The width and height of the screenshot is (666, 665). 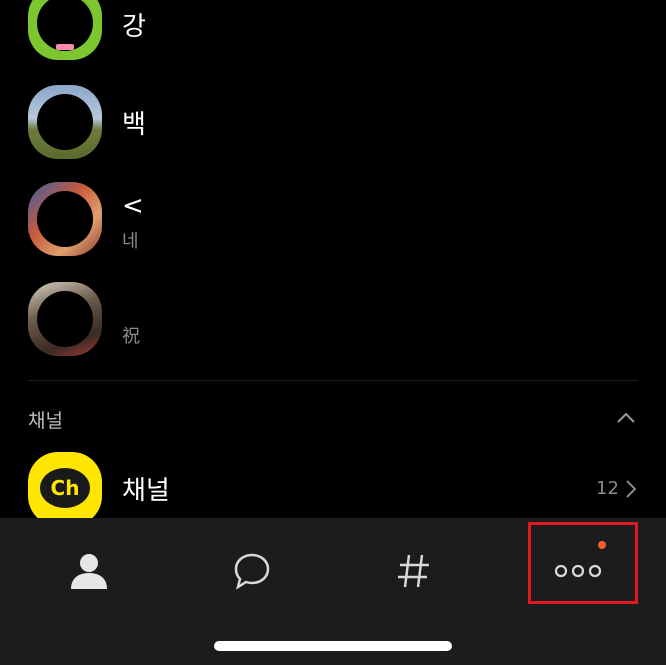 I want to click on channel-section-title: 채널, so click(x=45, y=421).